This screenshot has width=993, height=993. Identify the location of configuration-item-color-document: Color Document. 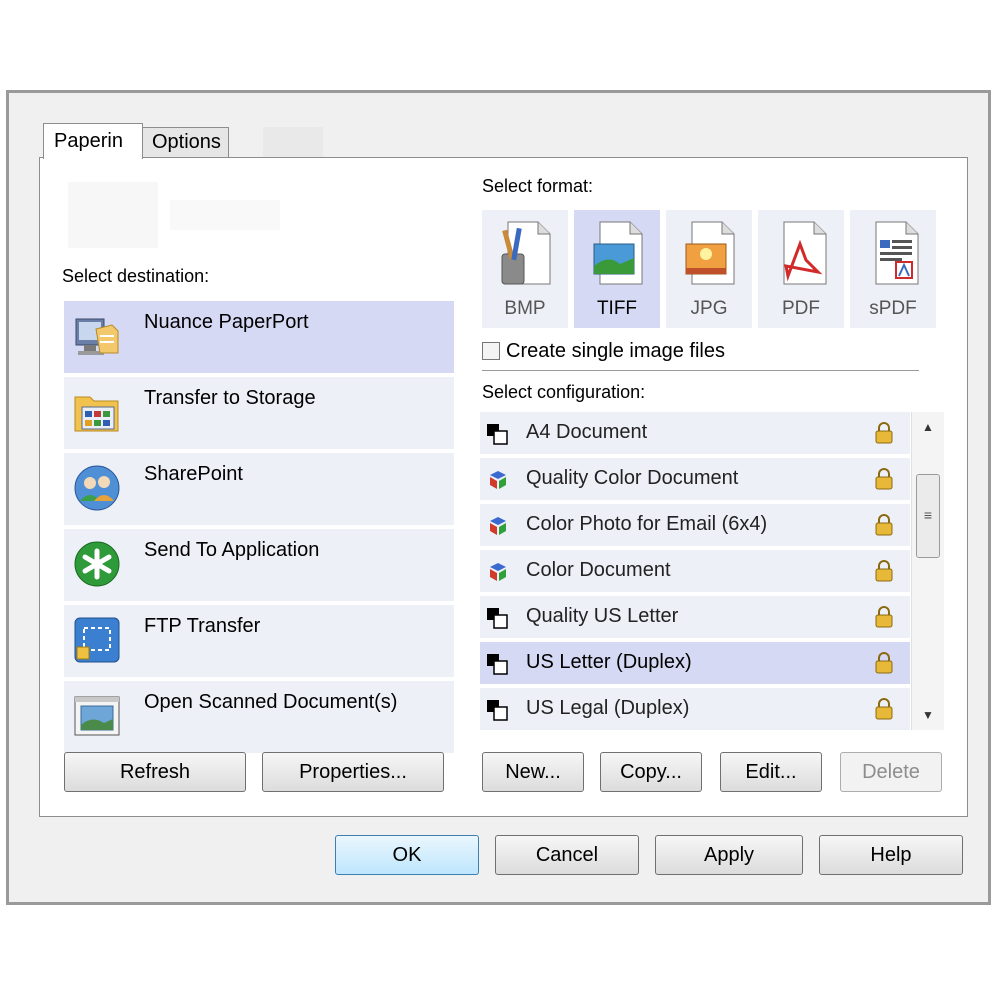
(695, 571).